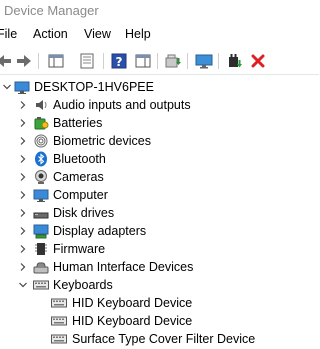 This screenshot has width=320, height=349. What do you see at coordinates (159, 159) in the screenshot?
I see `tree-category-bluetooth: Bluetooth` at bounding box center [159, 159].